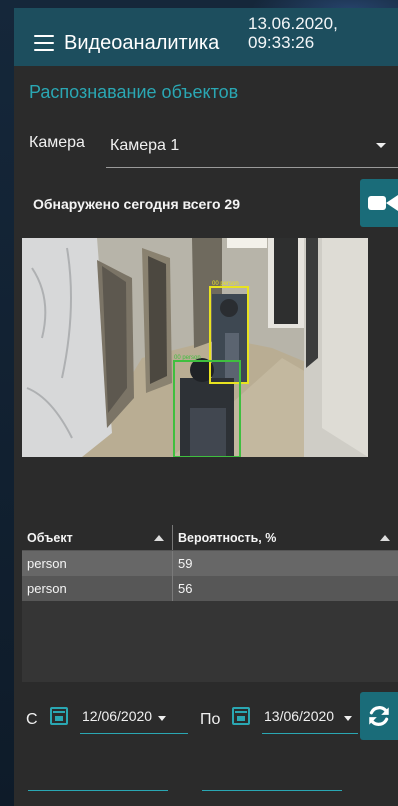  Describe the element at coordinates (57, 142) in the screenshot. I see `camera-label: Камера` at that location.